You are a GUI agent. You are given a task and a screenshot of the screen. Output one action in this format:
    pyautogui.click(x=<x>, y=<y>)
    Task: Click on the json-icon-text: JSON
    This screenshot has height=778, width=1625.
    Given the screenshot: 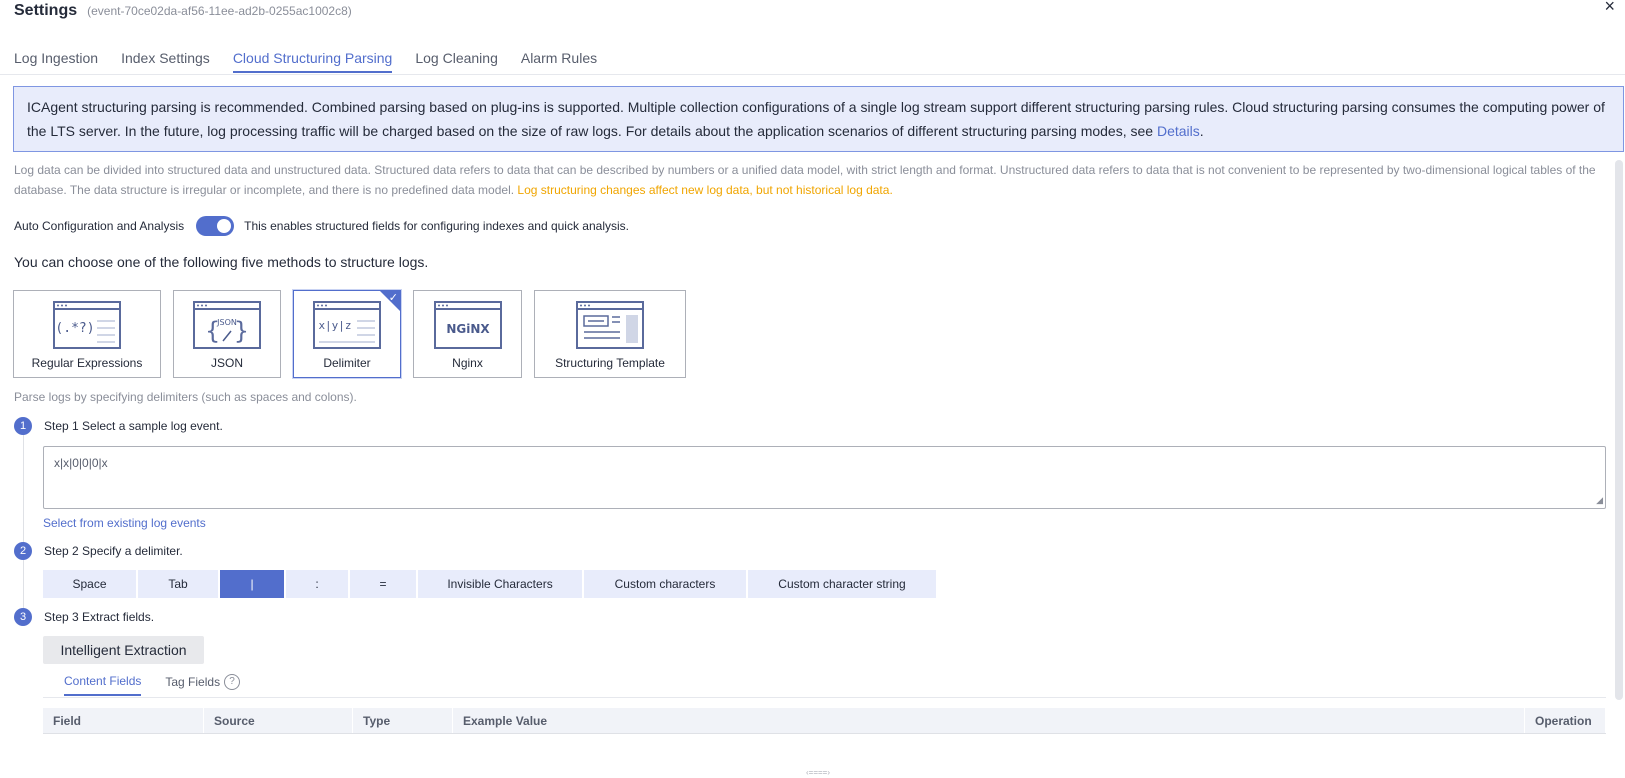 What is the action you would take?
    pyautogui.click(x=226, y=322)
    